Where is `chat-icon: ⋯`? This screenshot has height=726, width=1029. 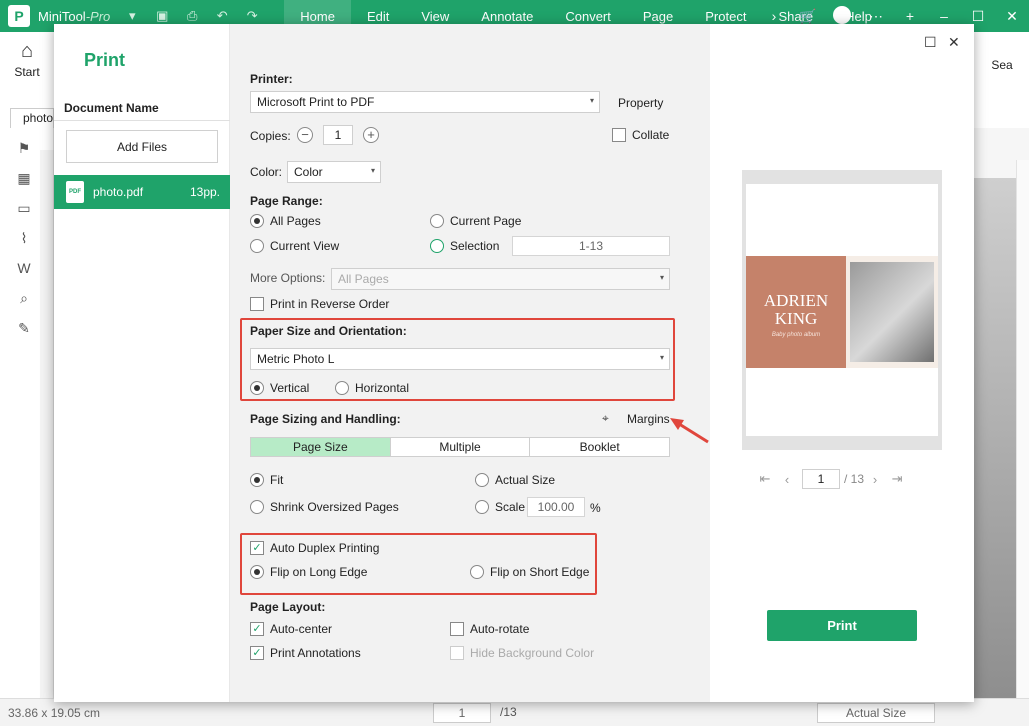 chat-icon: ⋯ is located at coordinates (876, 16).